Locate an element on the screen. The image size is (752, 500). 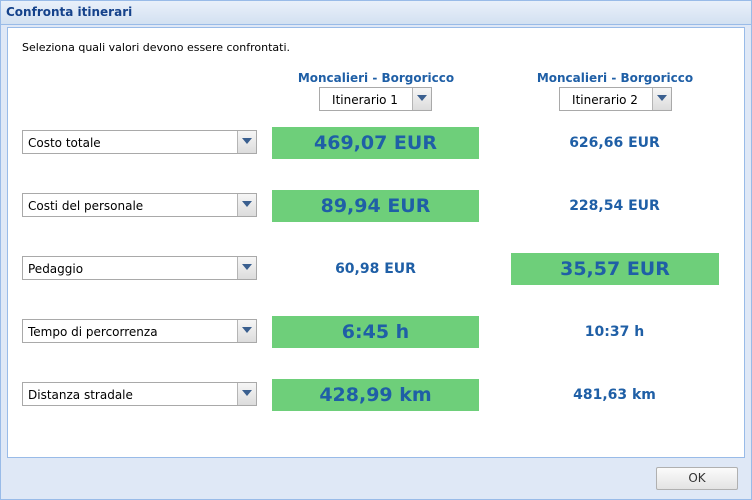
row-1-value-1: 469,07 EUR is located at coordinates (375, 143).